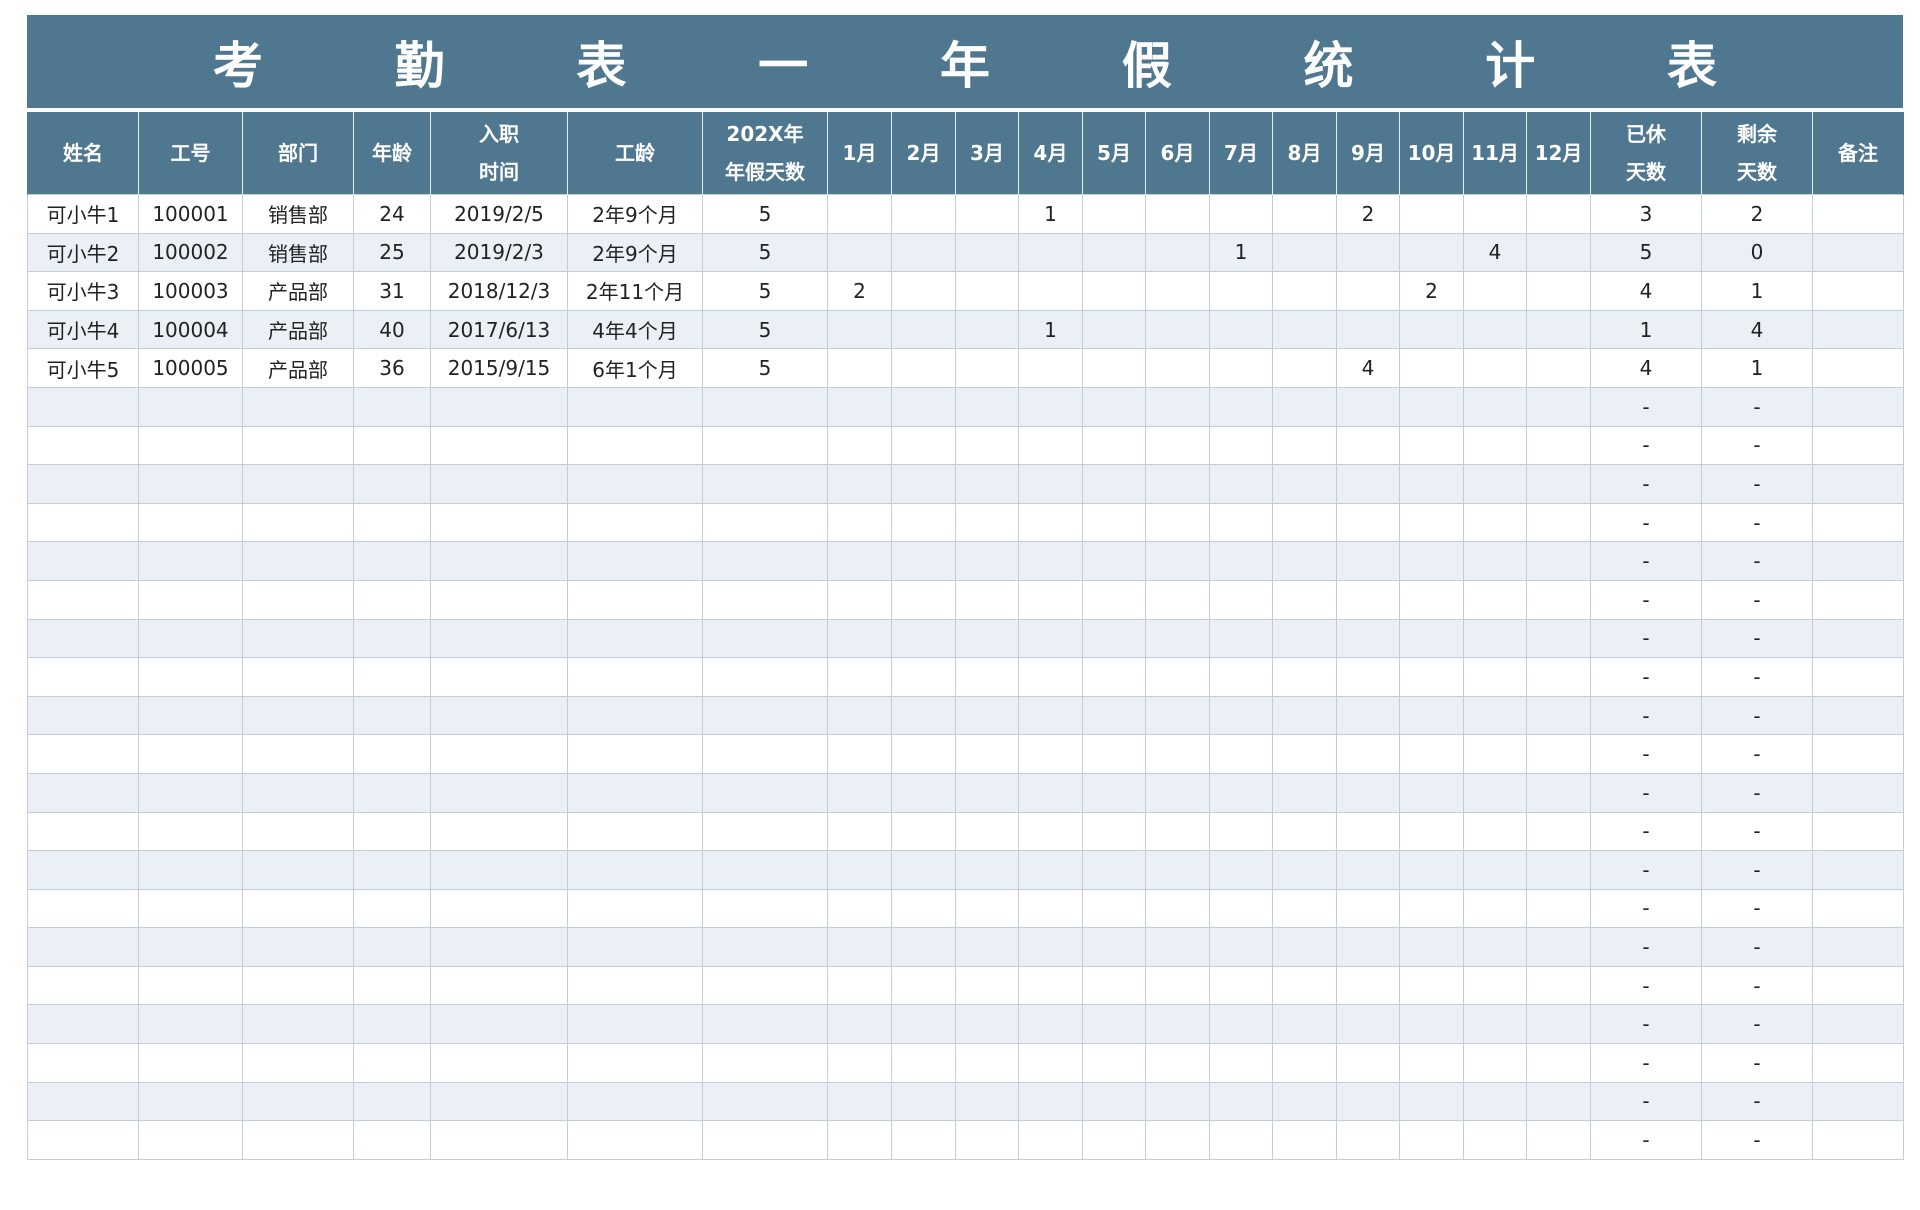 The height and width of the screenshot is (1210, 1920). Describe the element at coordinates (499, 368) in the screenshot. I see `table-cell: 2015/9/15` at that location.